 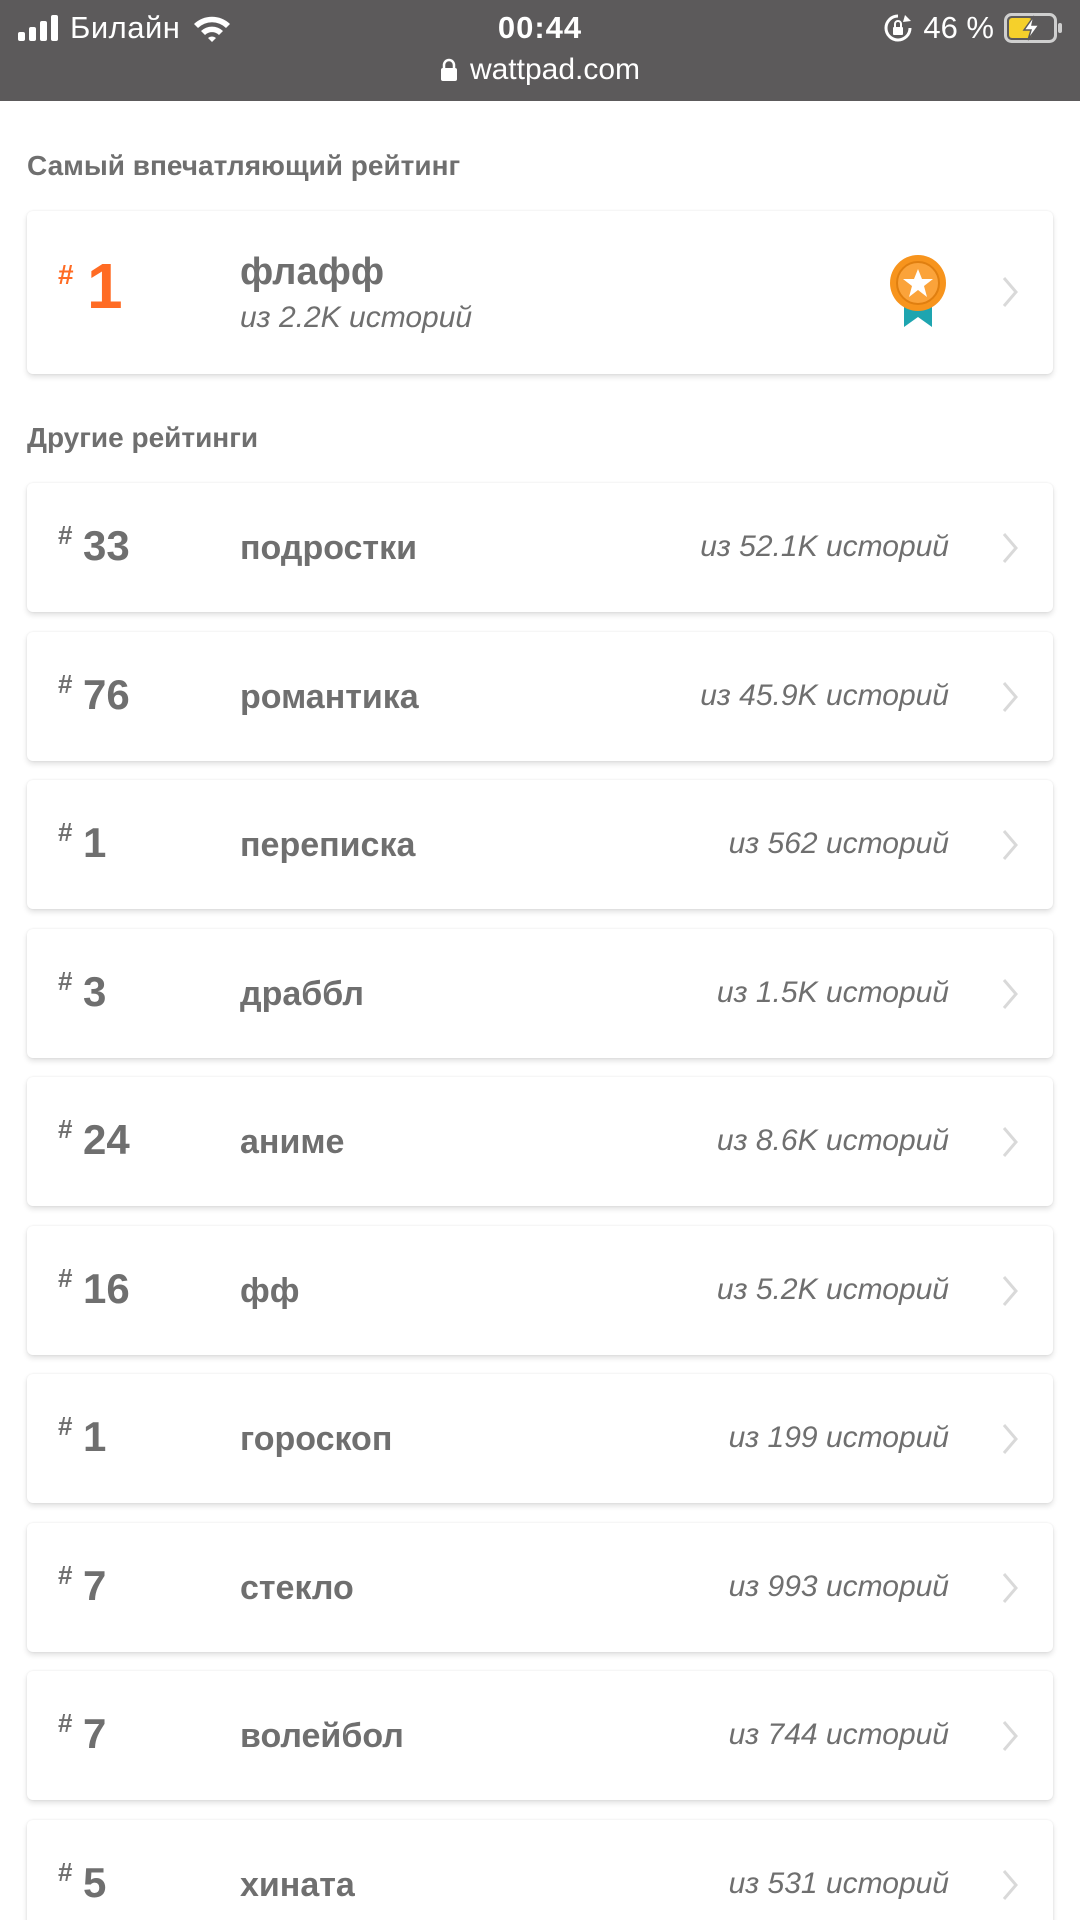 What do you see at coordinates (540, 1290) in the screenshot?
I see `ranking-card: #16 фф из 5.2K историй` at bounding box center [540, 1290].